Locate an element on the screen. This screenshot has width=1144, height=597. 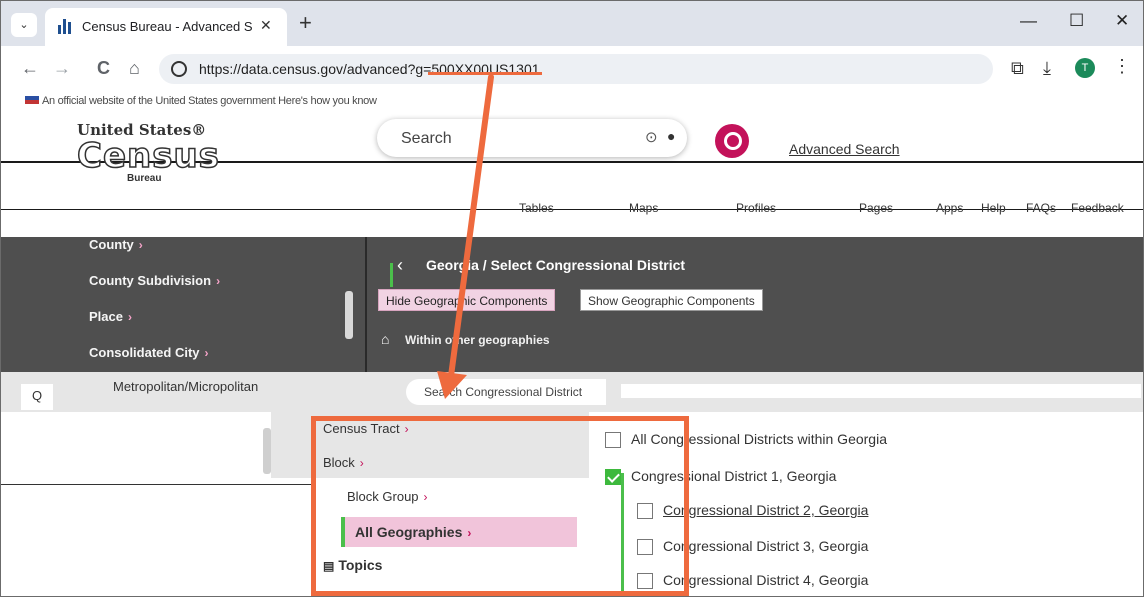
advanced-search-link: Advanced Search is located at coordinates (844, 149).